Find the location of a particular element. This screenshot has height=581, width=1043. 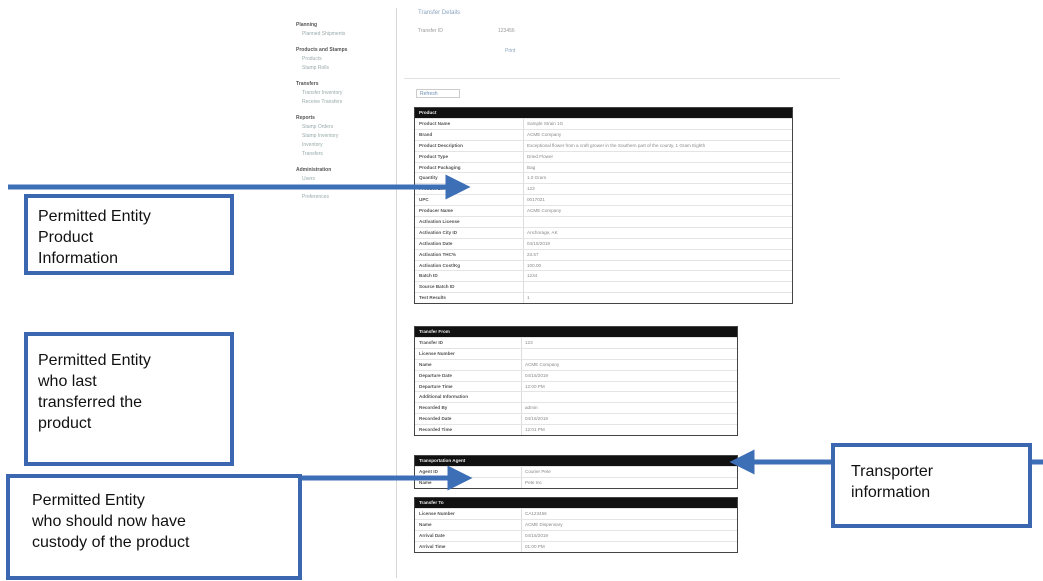

callout-line: Product is located at coordinates (66, 237).